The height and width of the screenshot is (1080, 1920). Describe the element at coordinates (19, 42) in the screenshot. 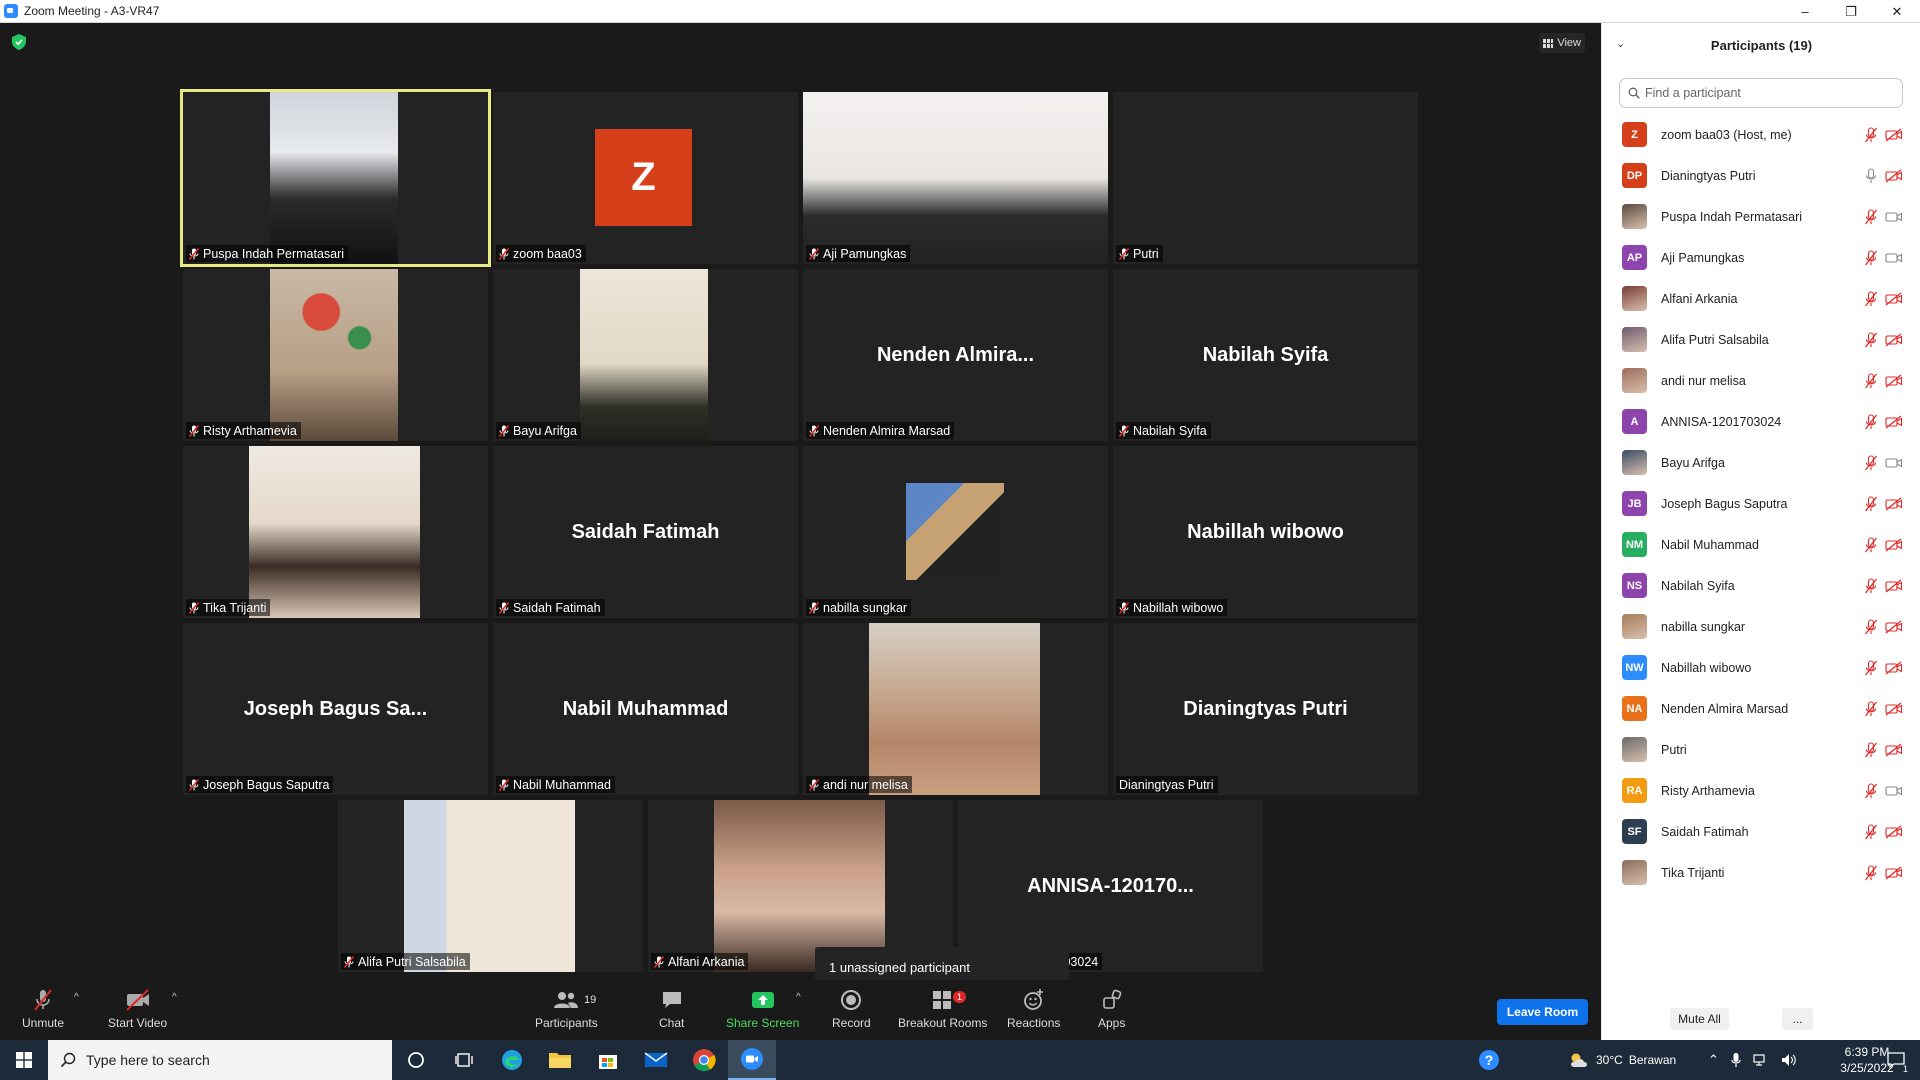

I see `encryption-shield-icon` at that location.